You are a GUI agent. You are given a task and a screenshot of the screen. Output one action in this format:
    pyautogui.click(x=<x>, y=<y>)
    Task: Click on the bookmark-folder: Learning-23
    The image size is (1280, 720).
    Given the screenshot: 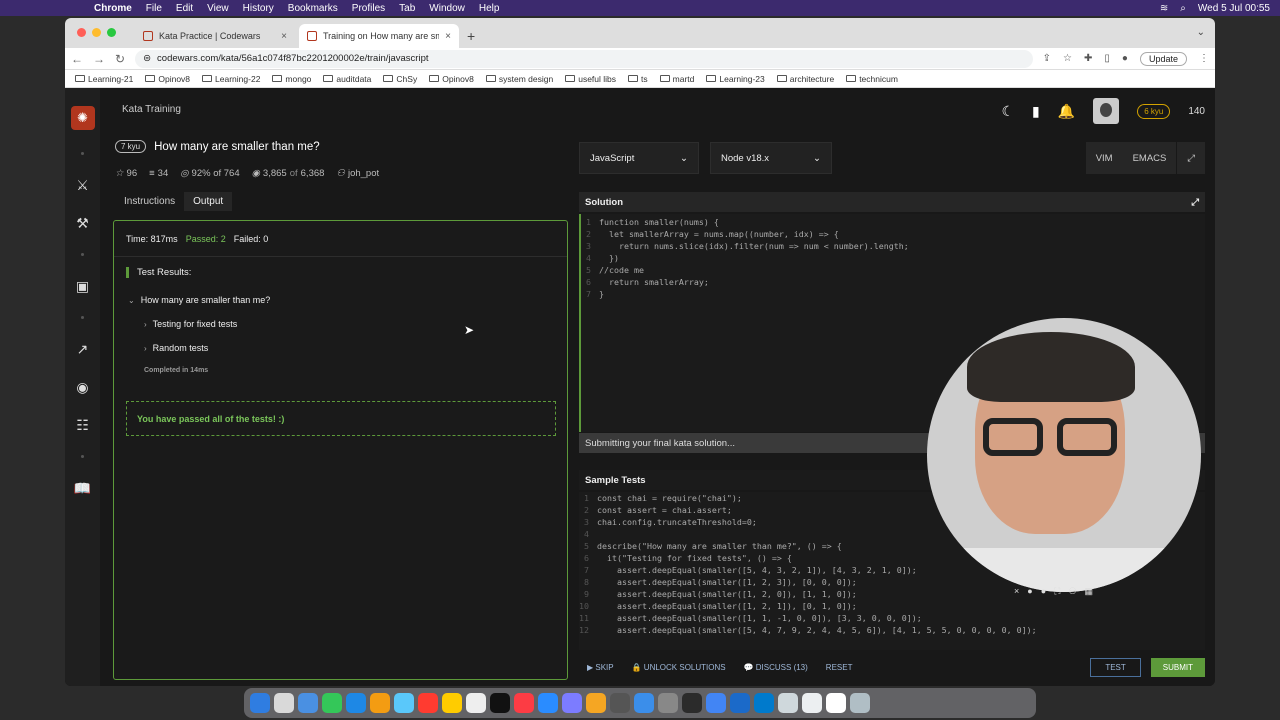 What is the action you would take?
    pyautogui.click(x=735, y=79)
    